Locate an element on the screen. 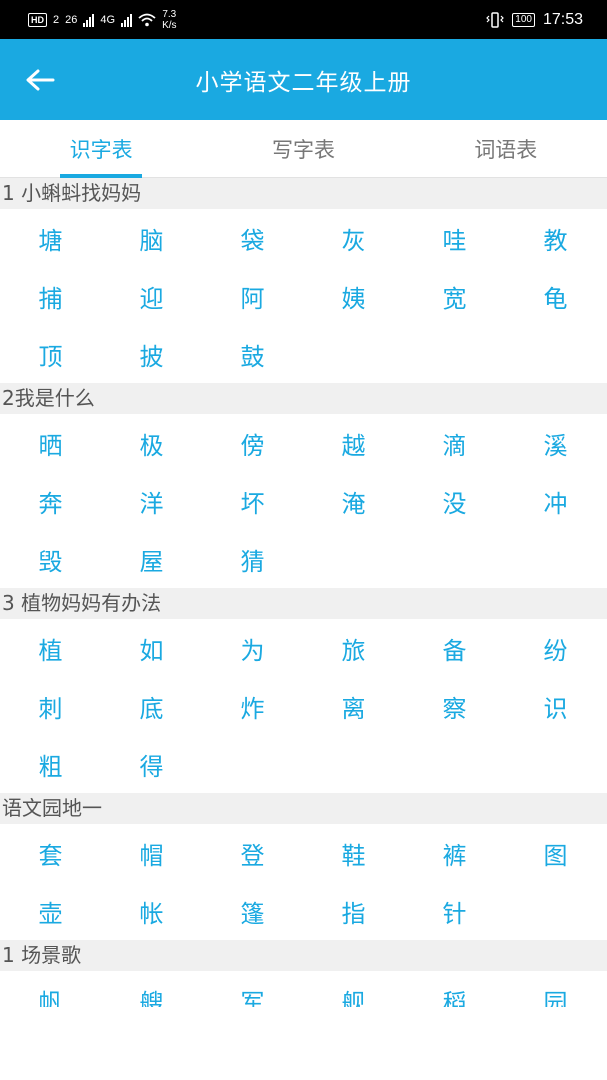 This screenshot has width=607, height=1080. lesson-section: 1 场景歌帆艘军舰稻园 is located at coordinates (303, 973).